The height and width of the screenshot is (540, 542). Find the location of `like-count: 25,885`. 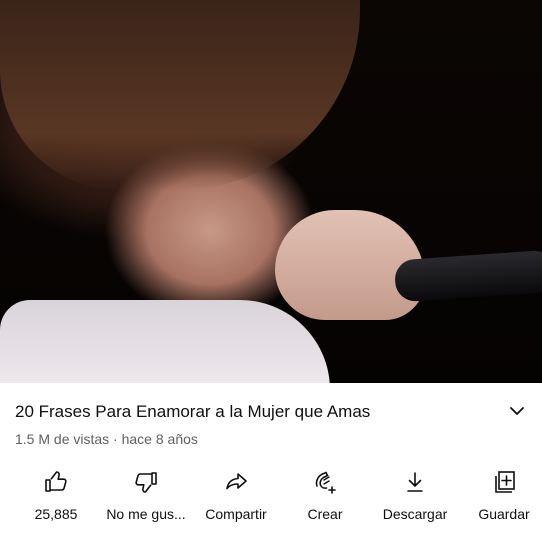

like-count: 25,885 is located at coordinates (56, 514).